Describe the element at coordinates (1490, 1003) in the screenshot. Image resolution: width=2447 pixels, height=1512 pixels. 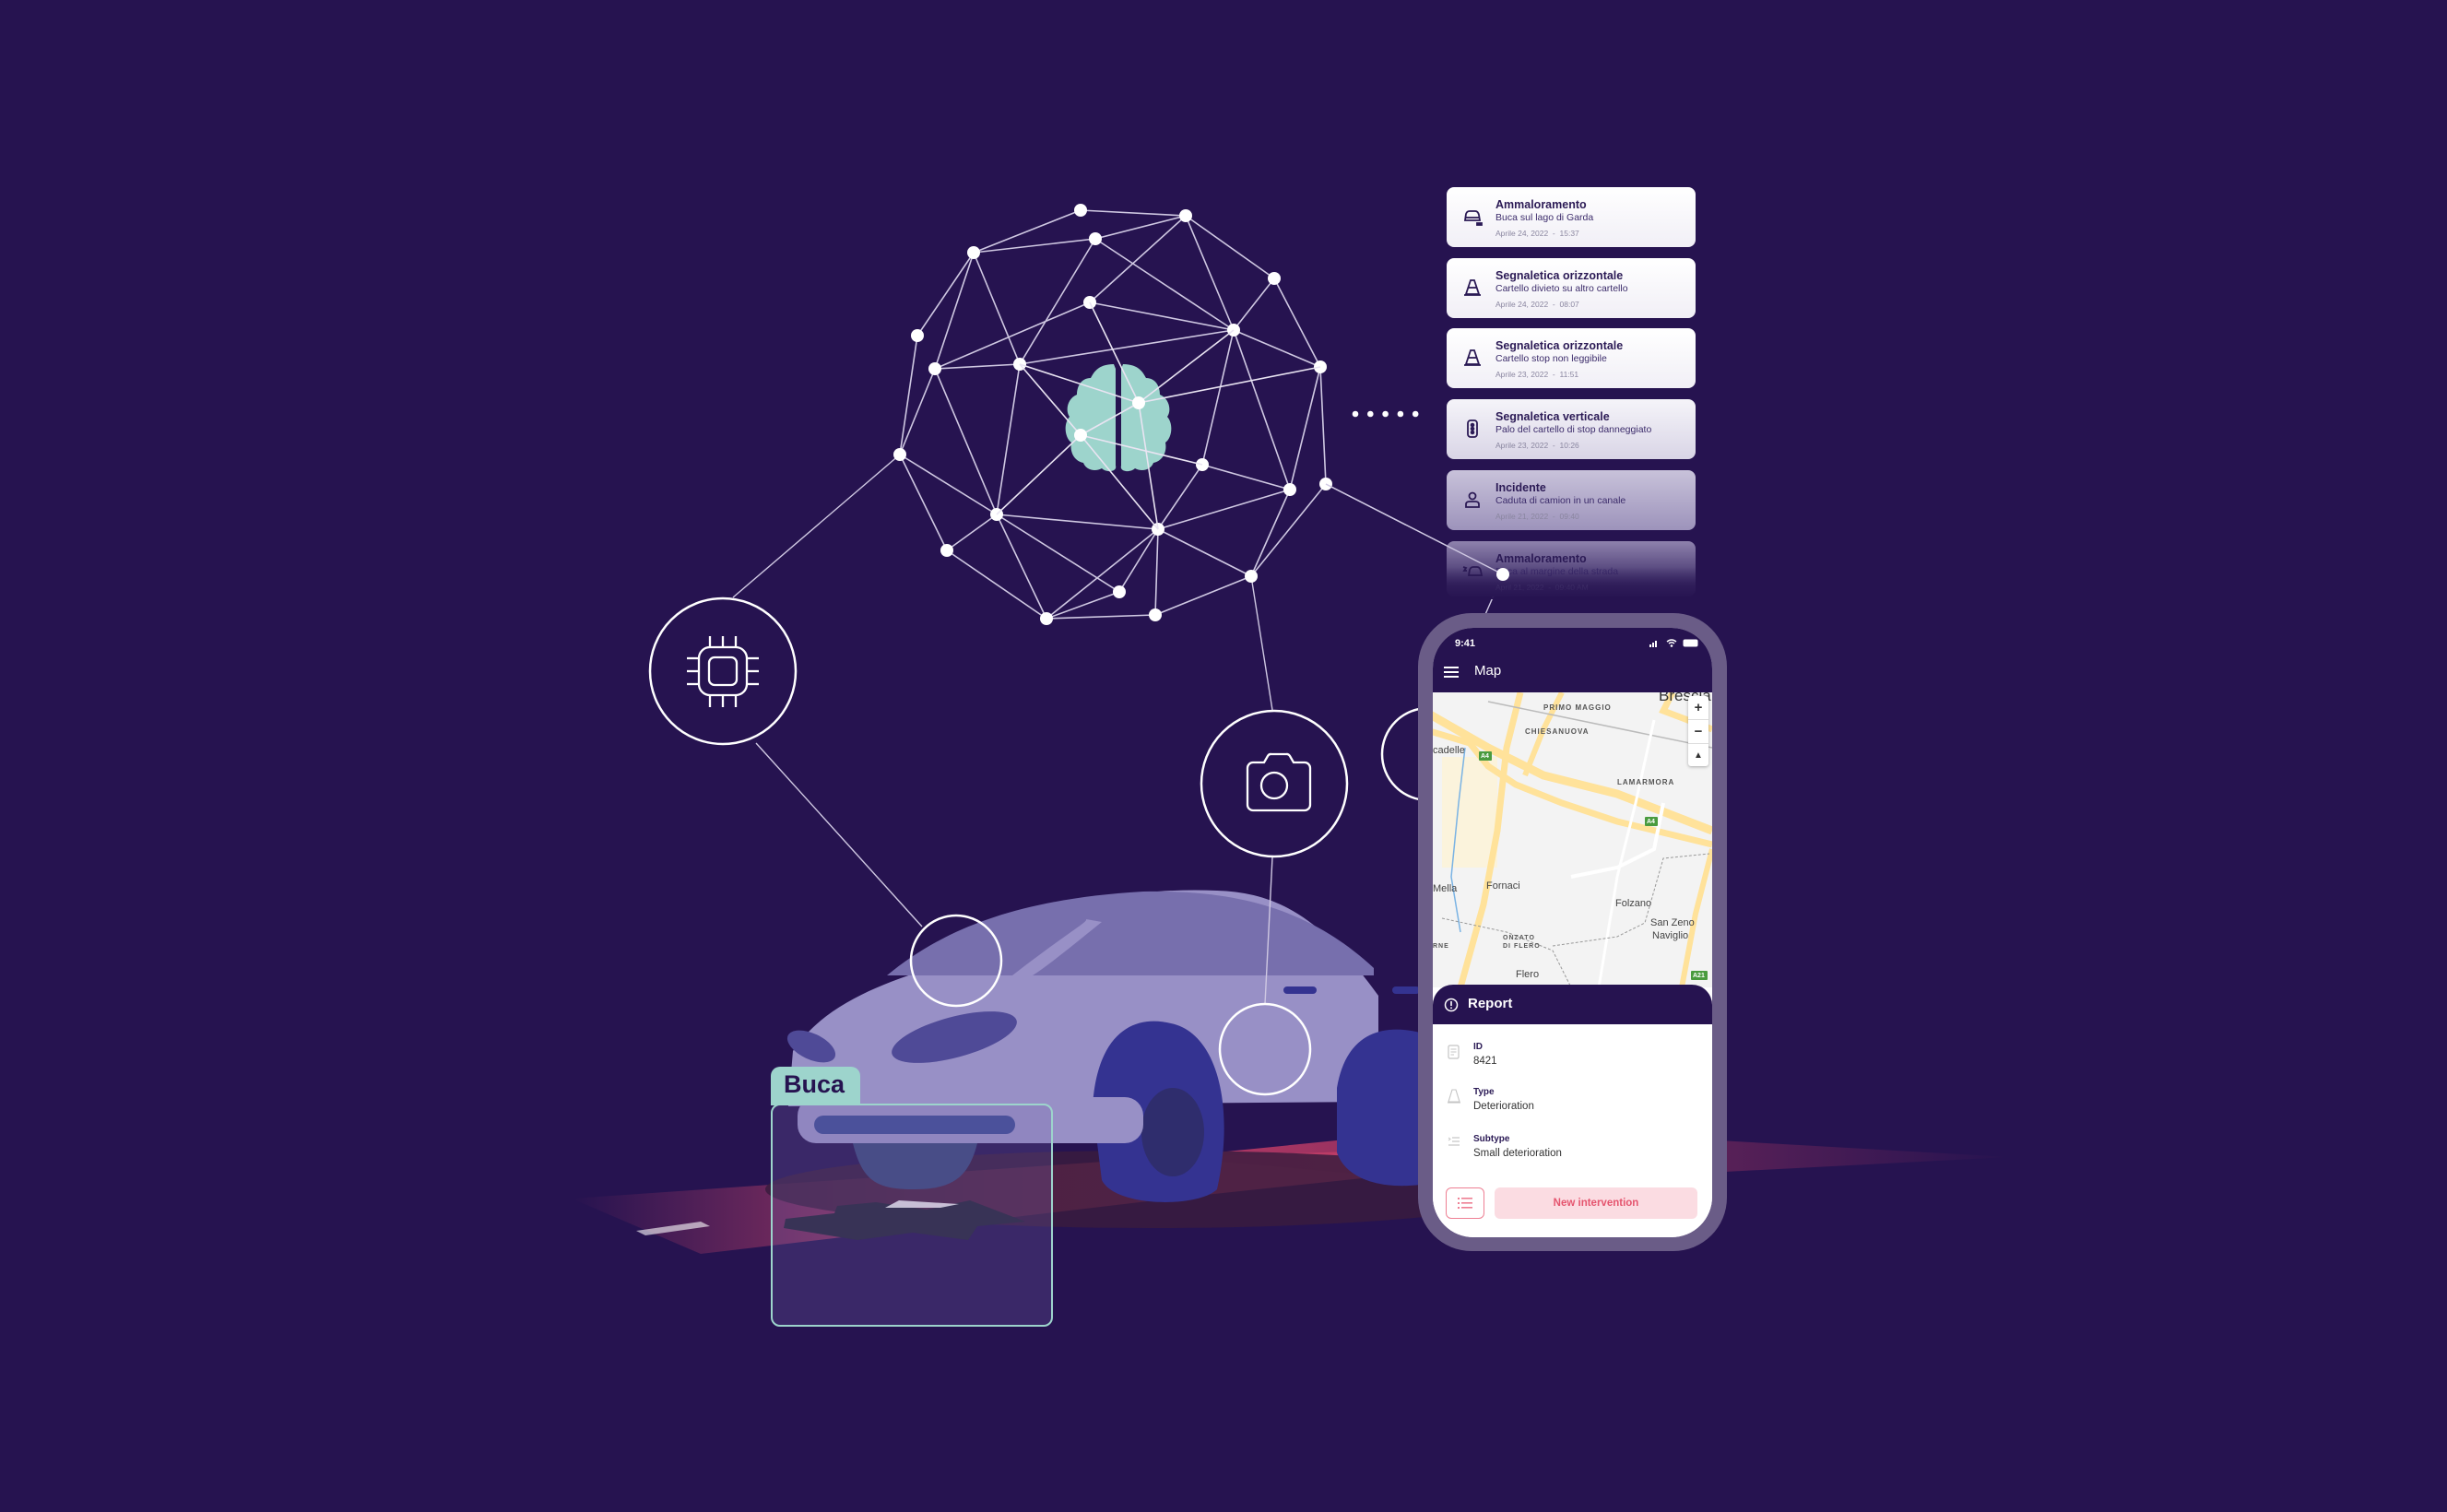
I see `report-title: Report` at that location.